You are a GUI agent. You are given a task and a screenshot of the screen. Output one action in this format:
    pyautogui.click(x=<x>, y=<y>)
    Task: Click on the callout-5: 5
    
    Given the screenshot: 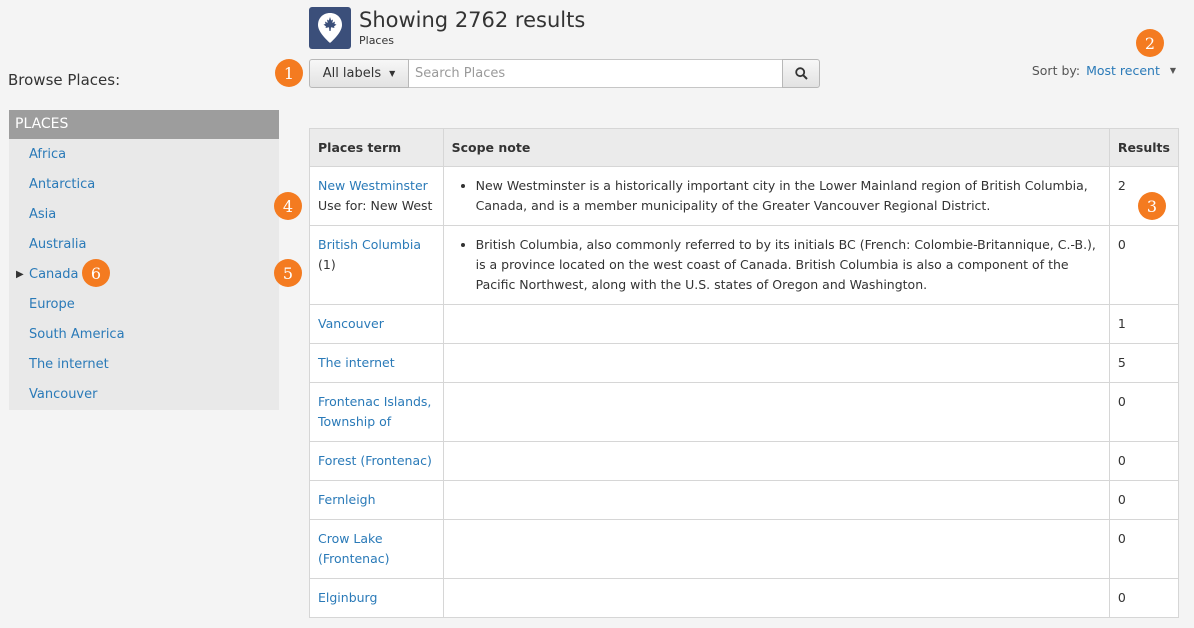 What is the action you would take?
    pyautogui.click(x=288, y=273)
    